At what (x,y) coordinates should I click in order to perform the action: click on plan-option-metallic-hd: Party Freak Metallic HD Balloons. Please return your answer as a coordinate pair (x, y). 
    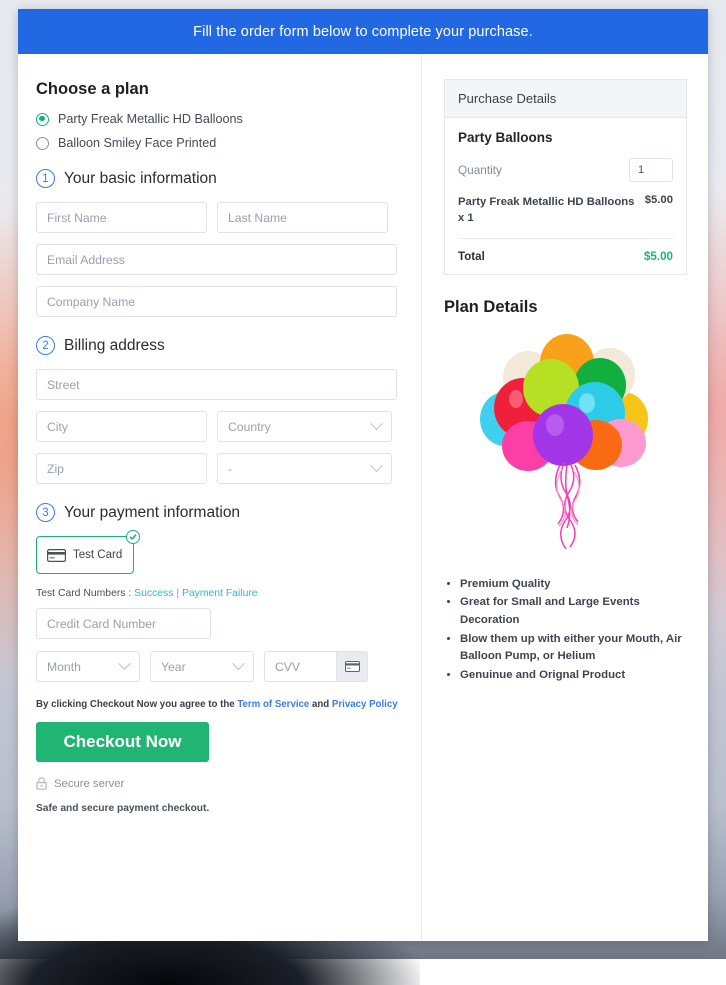
    Looking at the image, I should click on (228, 119).